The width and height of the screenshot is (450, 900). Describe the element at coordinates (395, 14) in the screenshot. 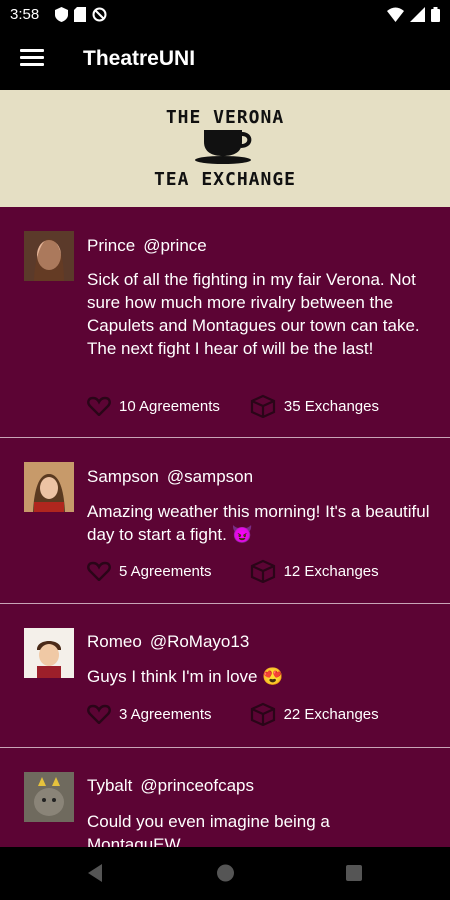

I see `wifi-icon` at that location.